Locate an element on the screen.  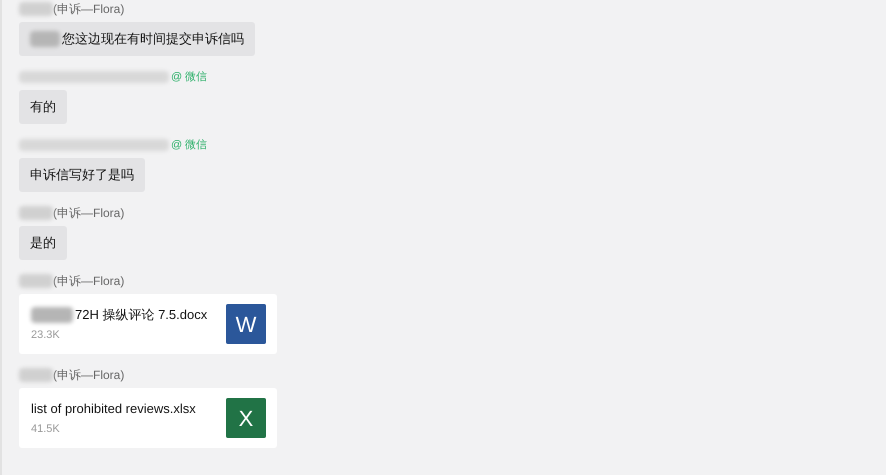
file-name: list of prohibited reviews.xlsx is located at coordinates (113, 409).